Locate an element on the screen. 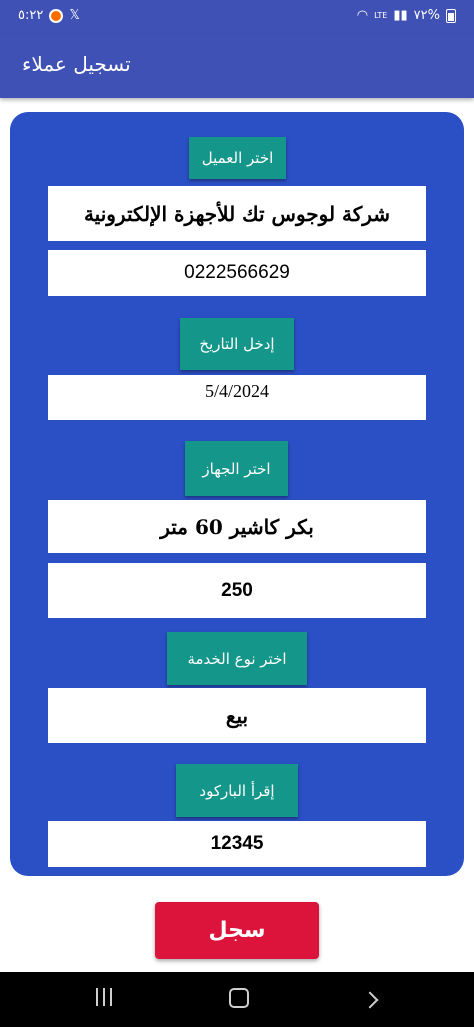 This screenshot has height=1027, width=474. status-right: ٥:٢٢ 𝕏 is located at coordinates (49, 16).